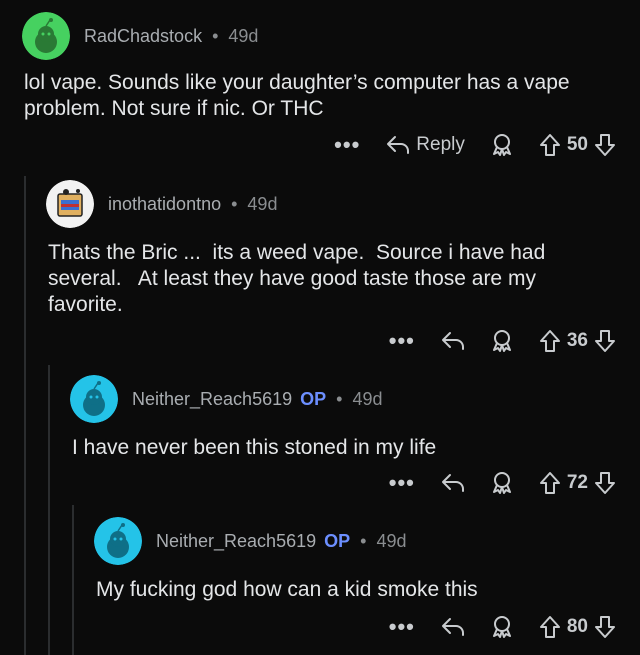  Describe the element at coordinates (287, 589) in the screenshot. I see `comment-body: My fucking god how can a kid smoke this` at that location.